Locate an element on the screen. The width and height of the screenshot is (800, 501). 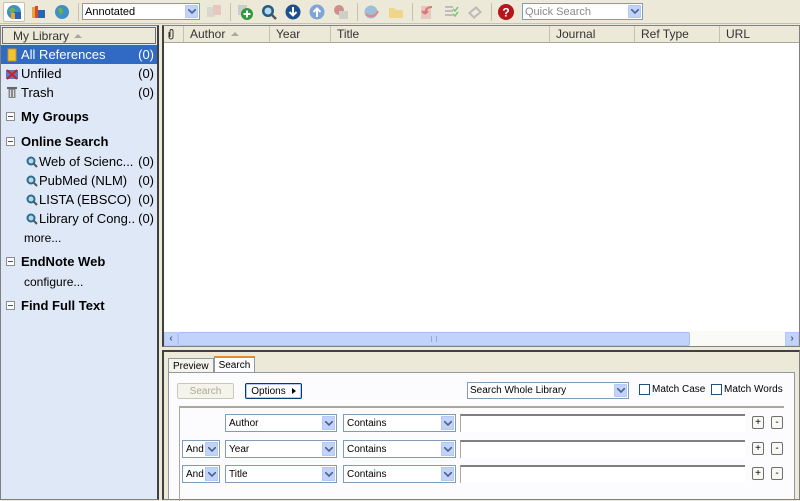
column-header-url: URL is located at coordinates (759, 34).